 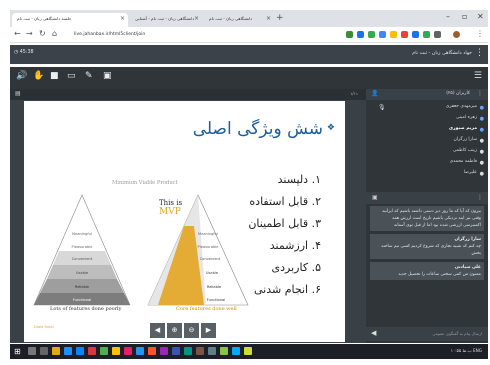 What do you see at coordinates (464, 16) in the screenshot?
I see `maximize-button: ▫` at bounding box center [464, 16].